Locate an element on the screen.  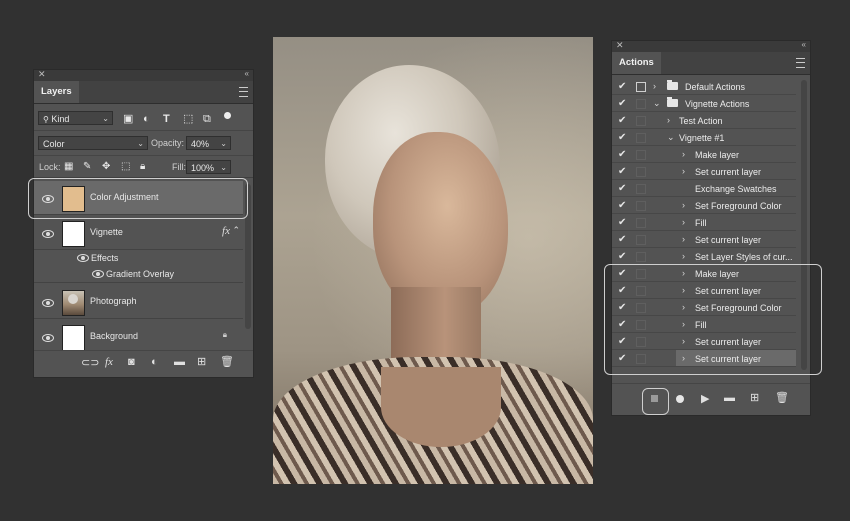
action-row: ✔ › Test Action is located at coordinates (704, 120).